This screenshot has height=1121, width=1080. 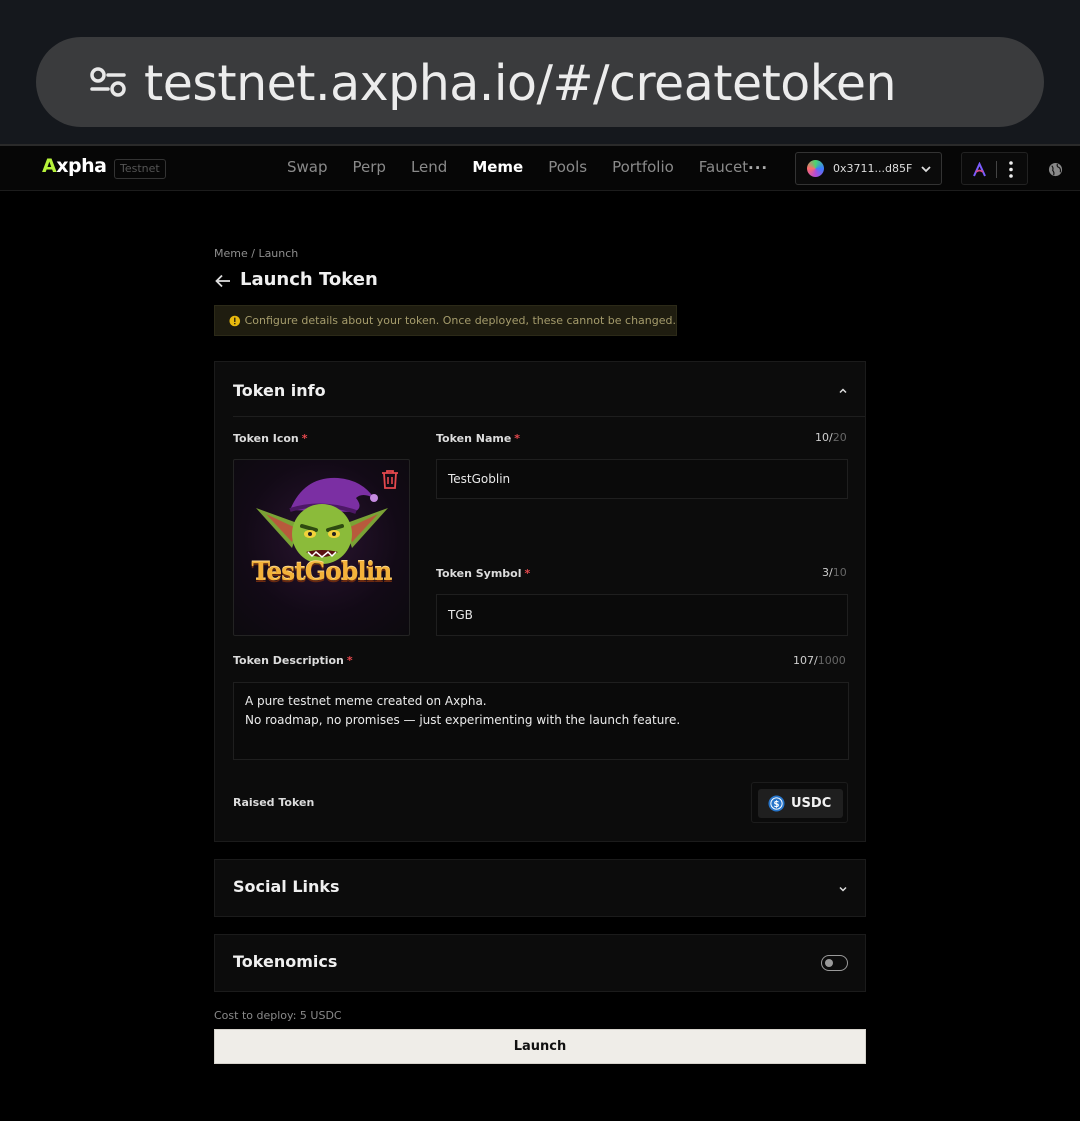 What do you see at coordinates (286, 886) in the screenshot?
I see `section-title-social-links: Social Links` at bounding box center [286, 886].